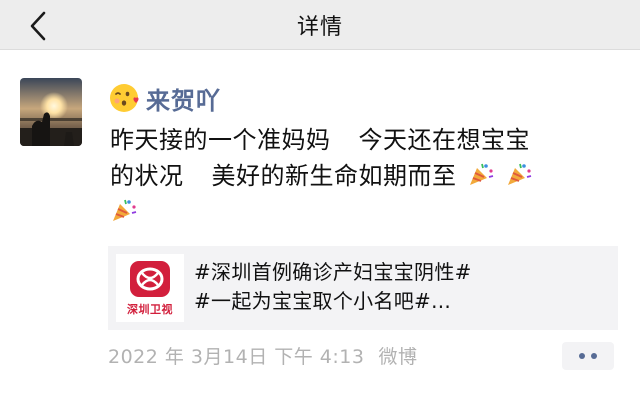 The height and width of the screenshot is (409, 640). I want to click on post-text-segment: 的状况, so click(147, 176).